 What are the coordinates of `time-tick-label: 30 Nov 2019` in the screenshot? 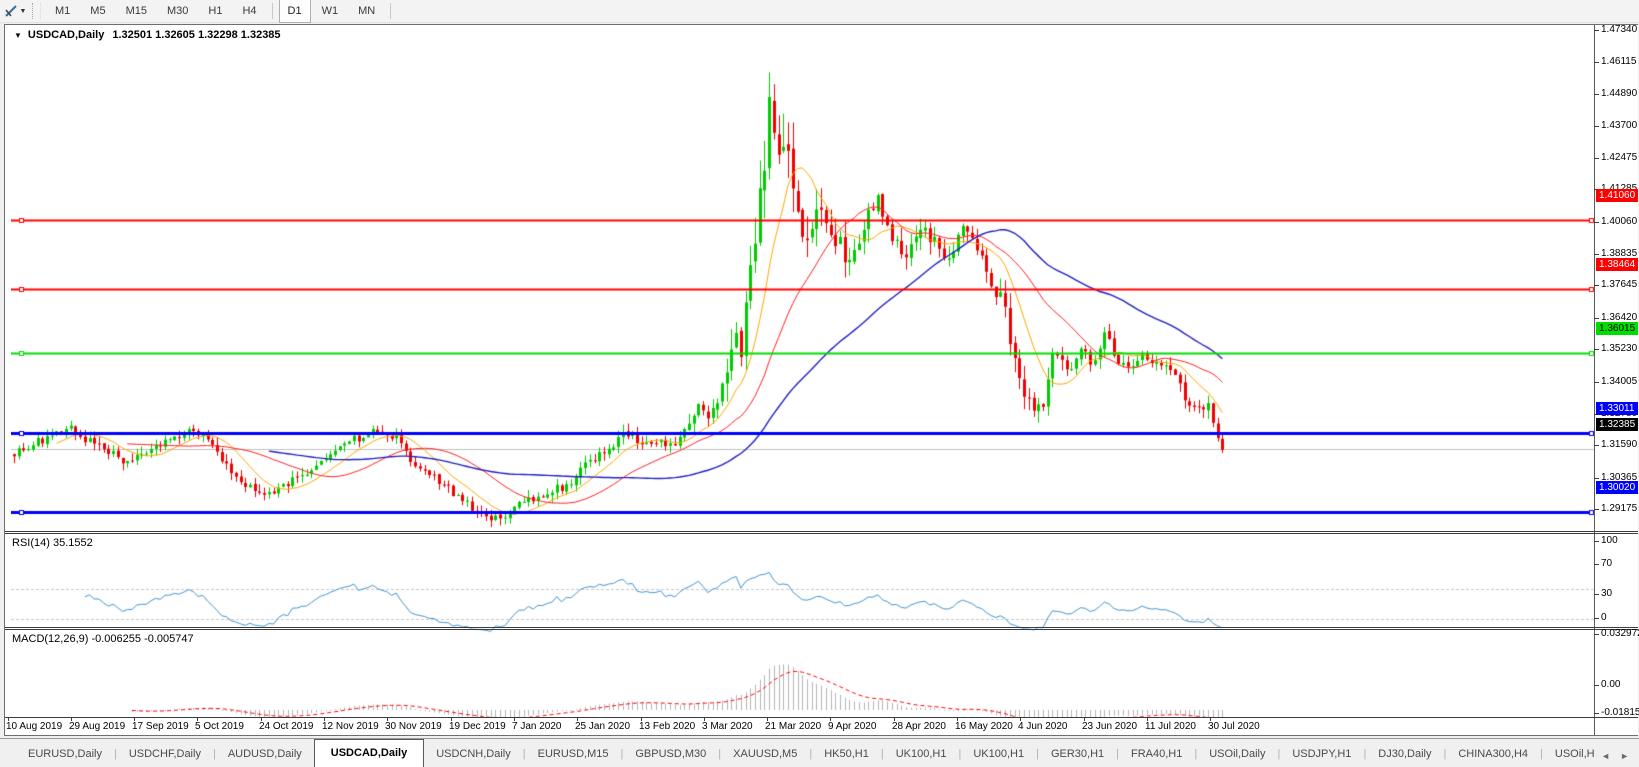 It's located at (413, 726).